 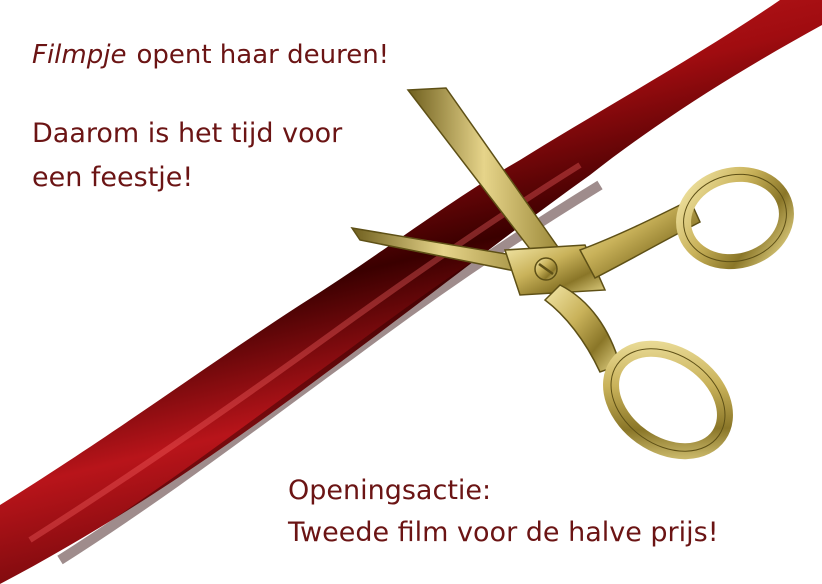 I want to click on headline: Filmpje opent haar deuren!, so click(x=210, y=55).